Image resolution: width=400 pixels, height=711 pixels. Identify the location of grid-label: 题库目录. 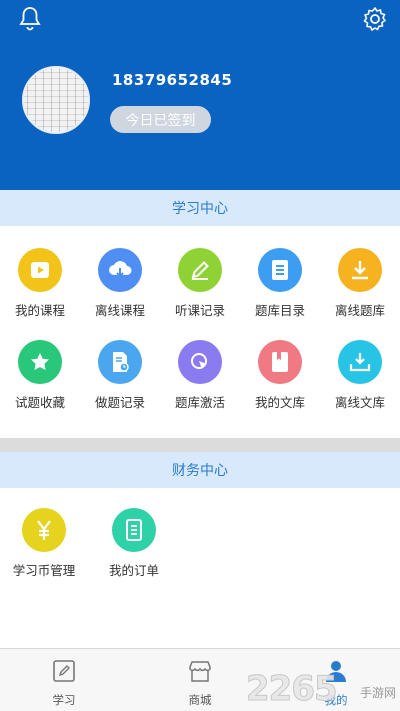
(279, 310).